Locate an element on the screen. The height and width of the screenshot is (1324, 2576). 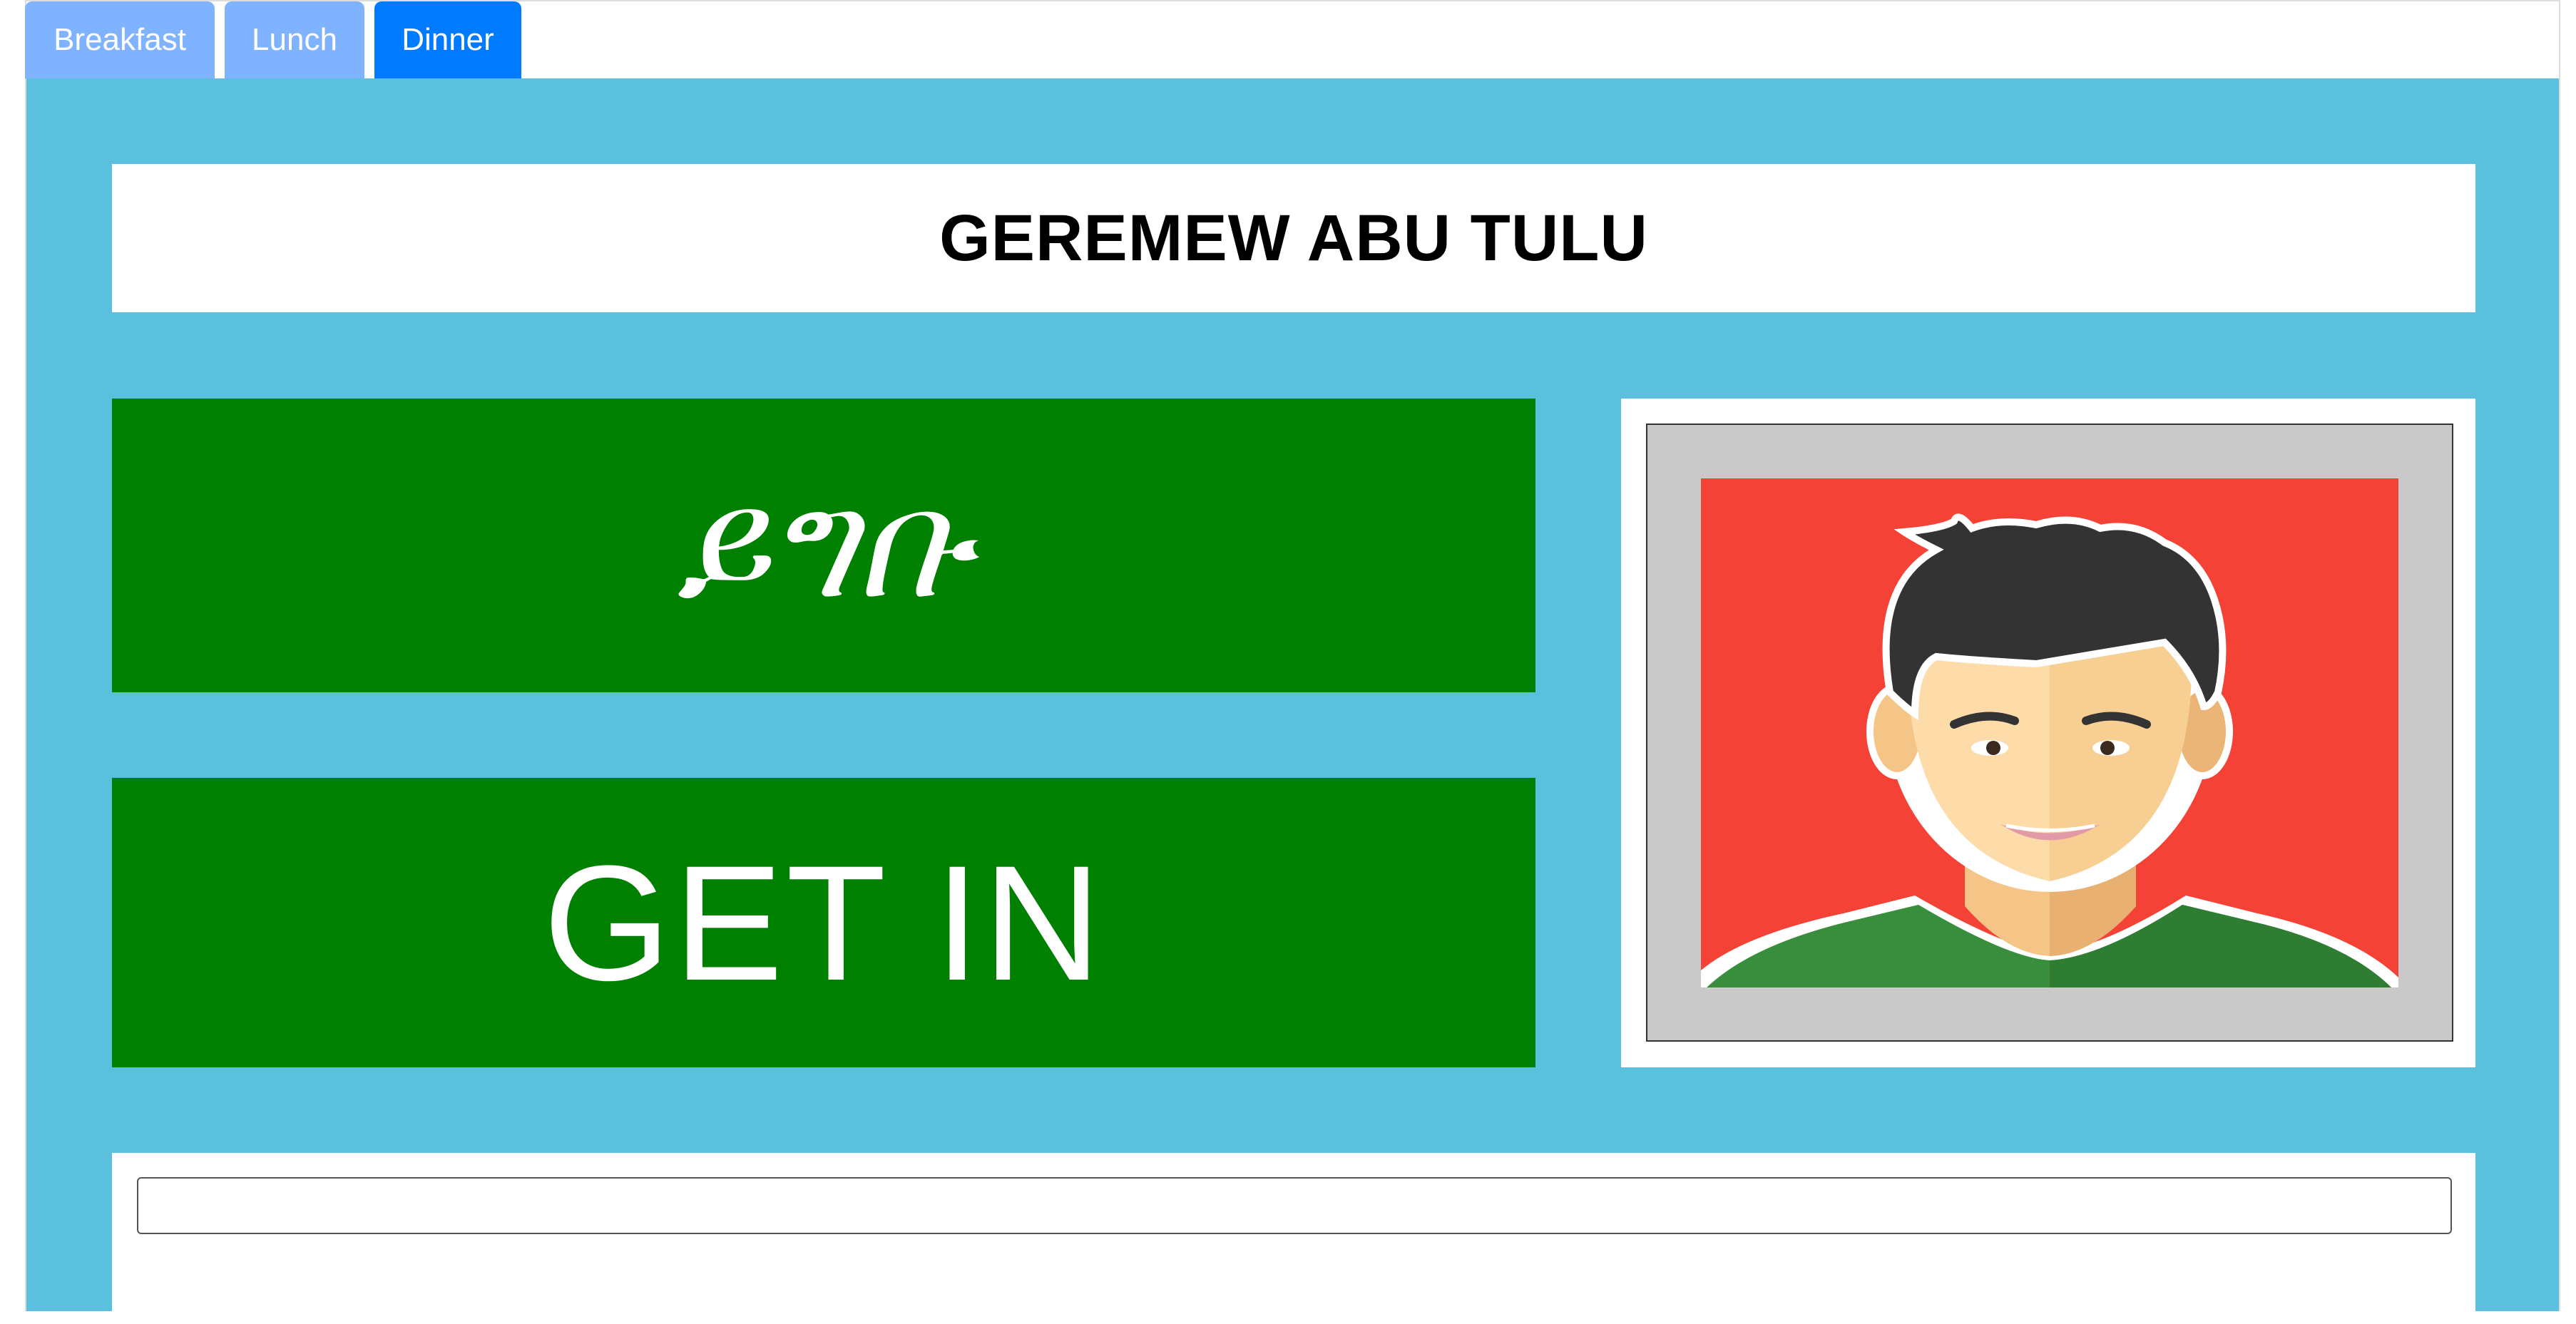
get-in-amharic-label: ይግቡ is located at coordinates (823, 544).